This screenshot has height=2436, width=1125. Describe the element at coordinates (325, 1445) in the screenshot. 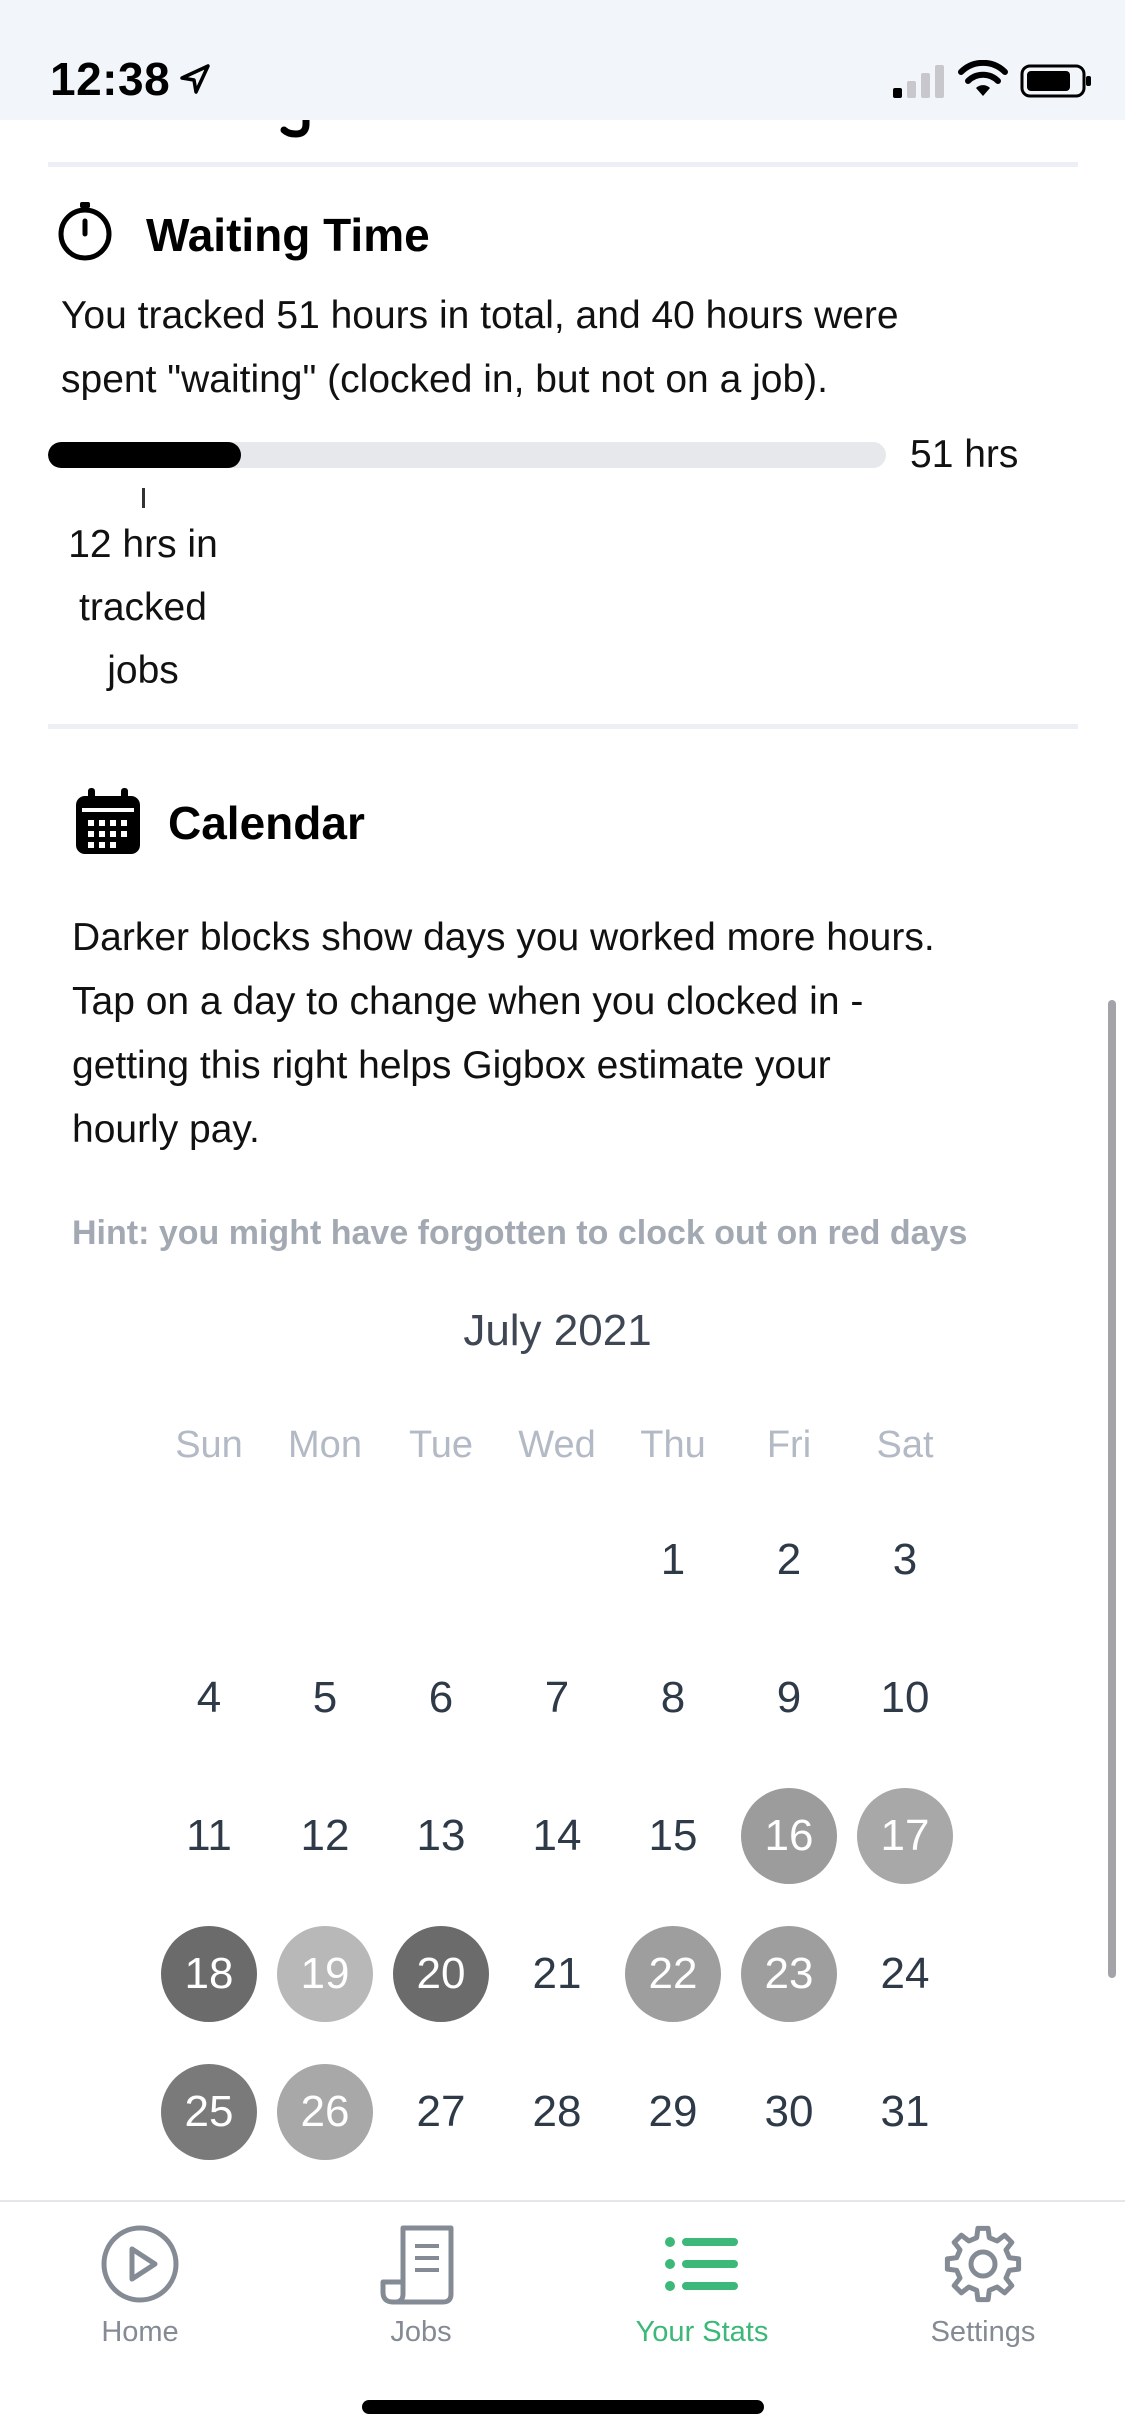

I see `weekday-mon: Mon` at that location.